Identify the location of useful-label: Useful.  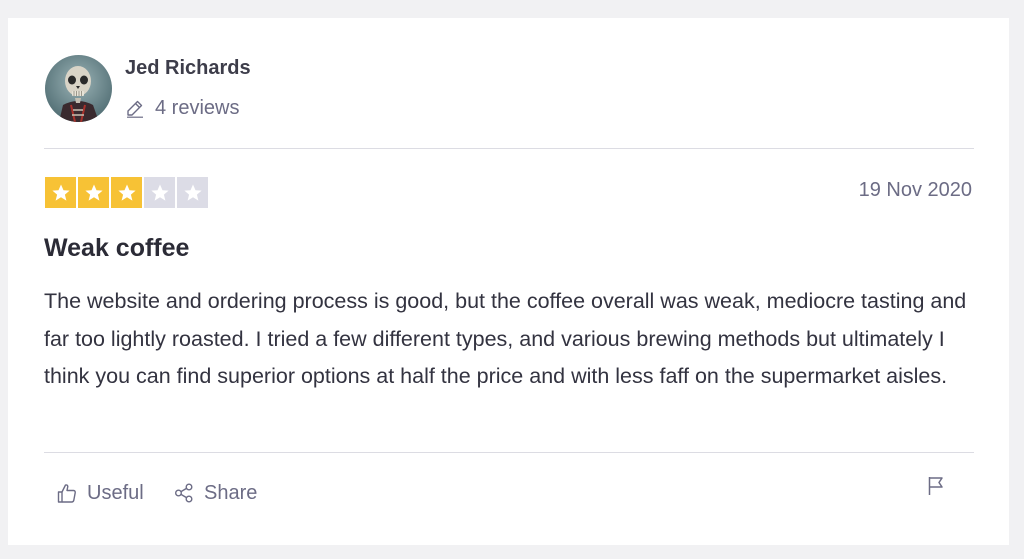
(115, 492).